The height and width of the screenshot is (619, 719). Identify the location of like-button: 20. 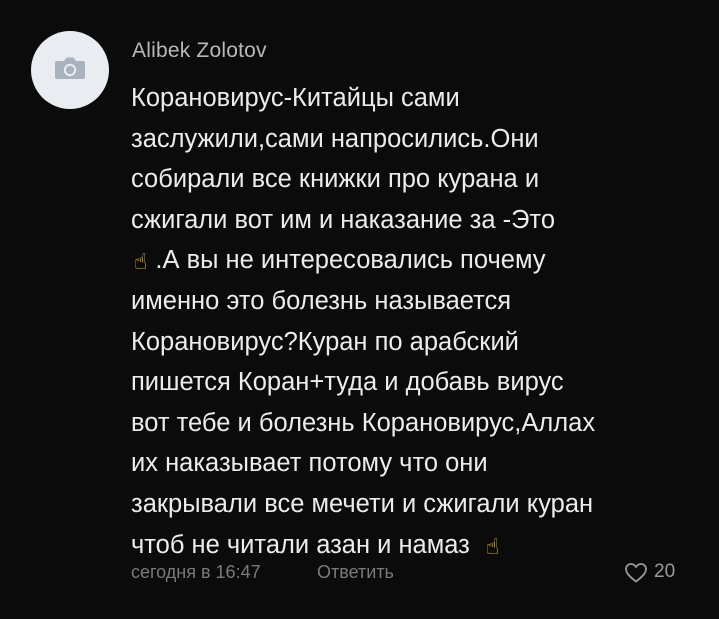
(649, 572).